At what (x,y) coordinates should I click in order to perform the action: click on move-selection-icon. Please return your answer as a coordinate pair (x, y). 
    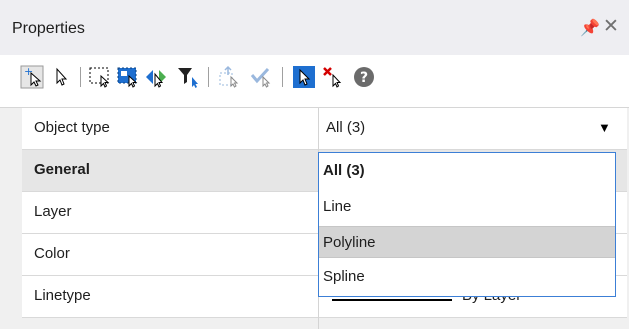
    Looking at the image, I should click on (230, 77).